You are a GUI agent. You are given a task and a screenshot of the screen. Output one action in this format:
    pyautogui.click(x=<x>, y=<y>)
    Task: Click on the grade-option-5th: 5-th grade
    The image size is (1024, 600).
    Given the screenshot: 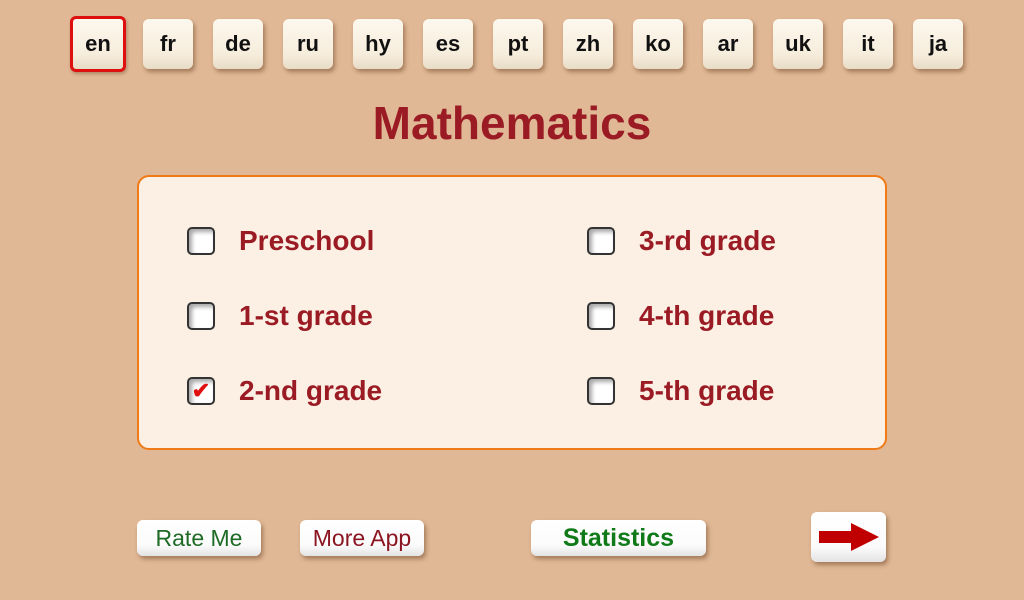 What is the action you would take?
    pyautogui.click(x=680, y=391)
    